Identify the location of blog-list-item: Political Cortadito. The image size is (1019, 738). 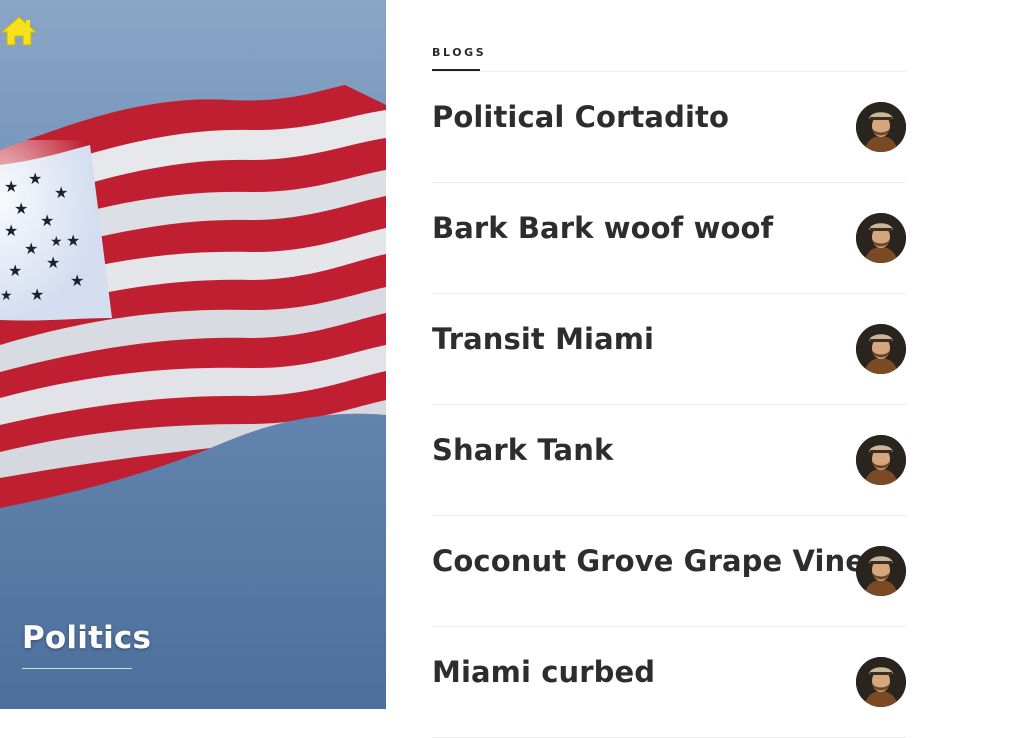
(669, 127).